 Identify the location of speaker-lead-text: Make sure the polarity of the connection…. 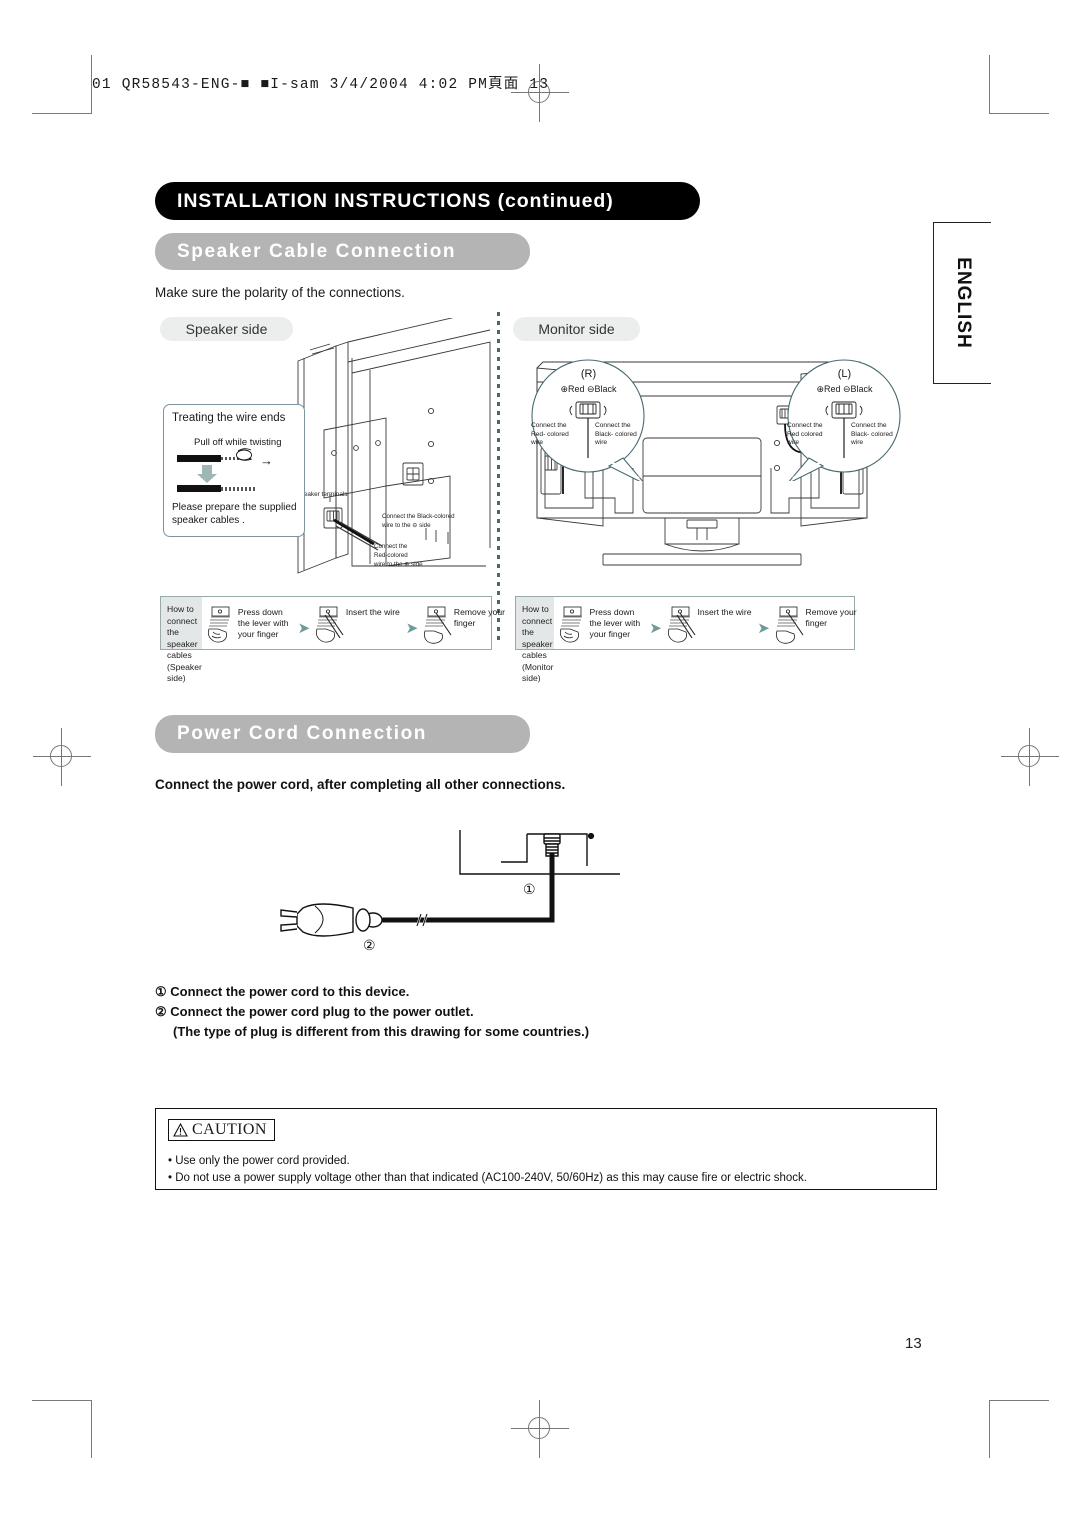
(280, 292).